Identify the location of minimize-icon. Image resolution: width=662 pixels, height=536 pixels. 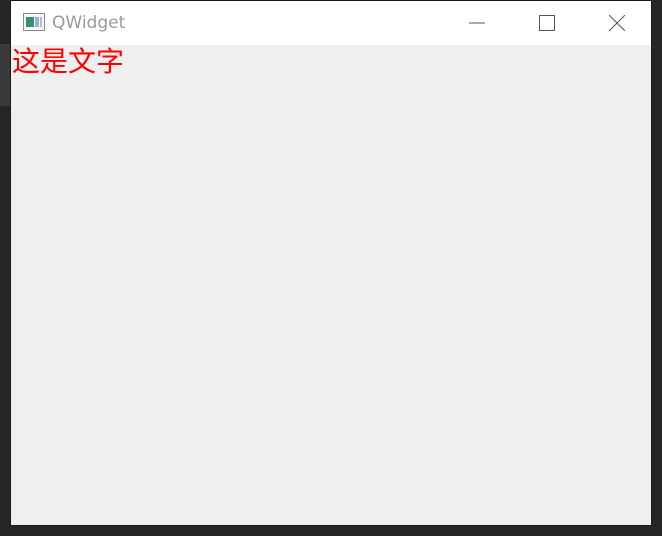
(477, 23).